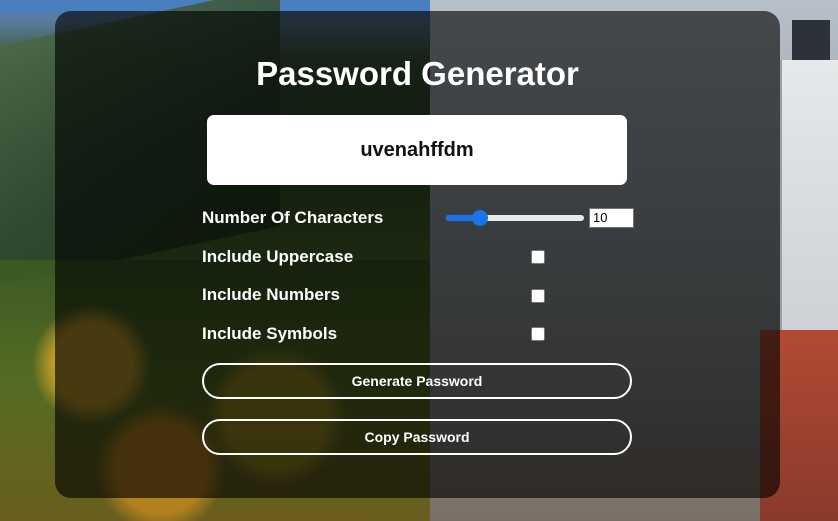 The height and width of the screenshot is (521, 838). What do you see at coordinates (538, 334) in the screenshot?
I see `symbols-checkbox` at bounding box center [538, 334].